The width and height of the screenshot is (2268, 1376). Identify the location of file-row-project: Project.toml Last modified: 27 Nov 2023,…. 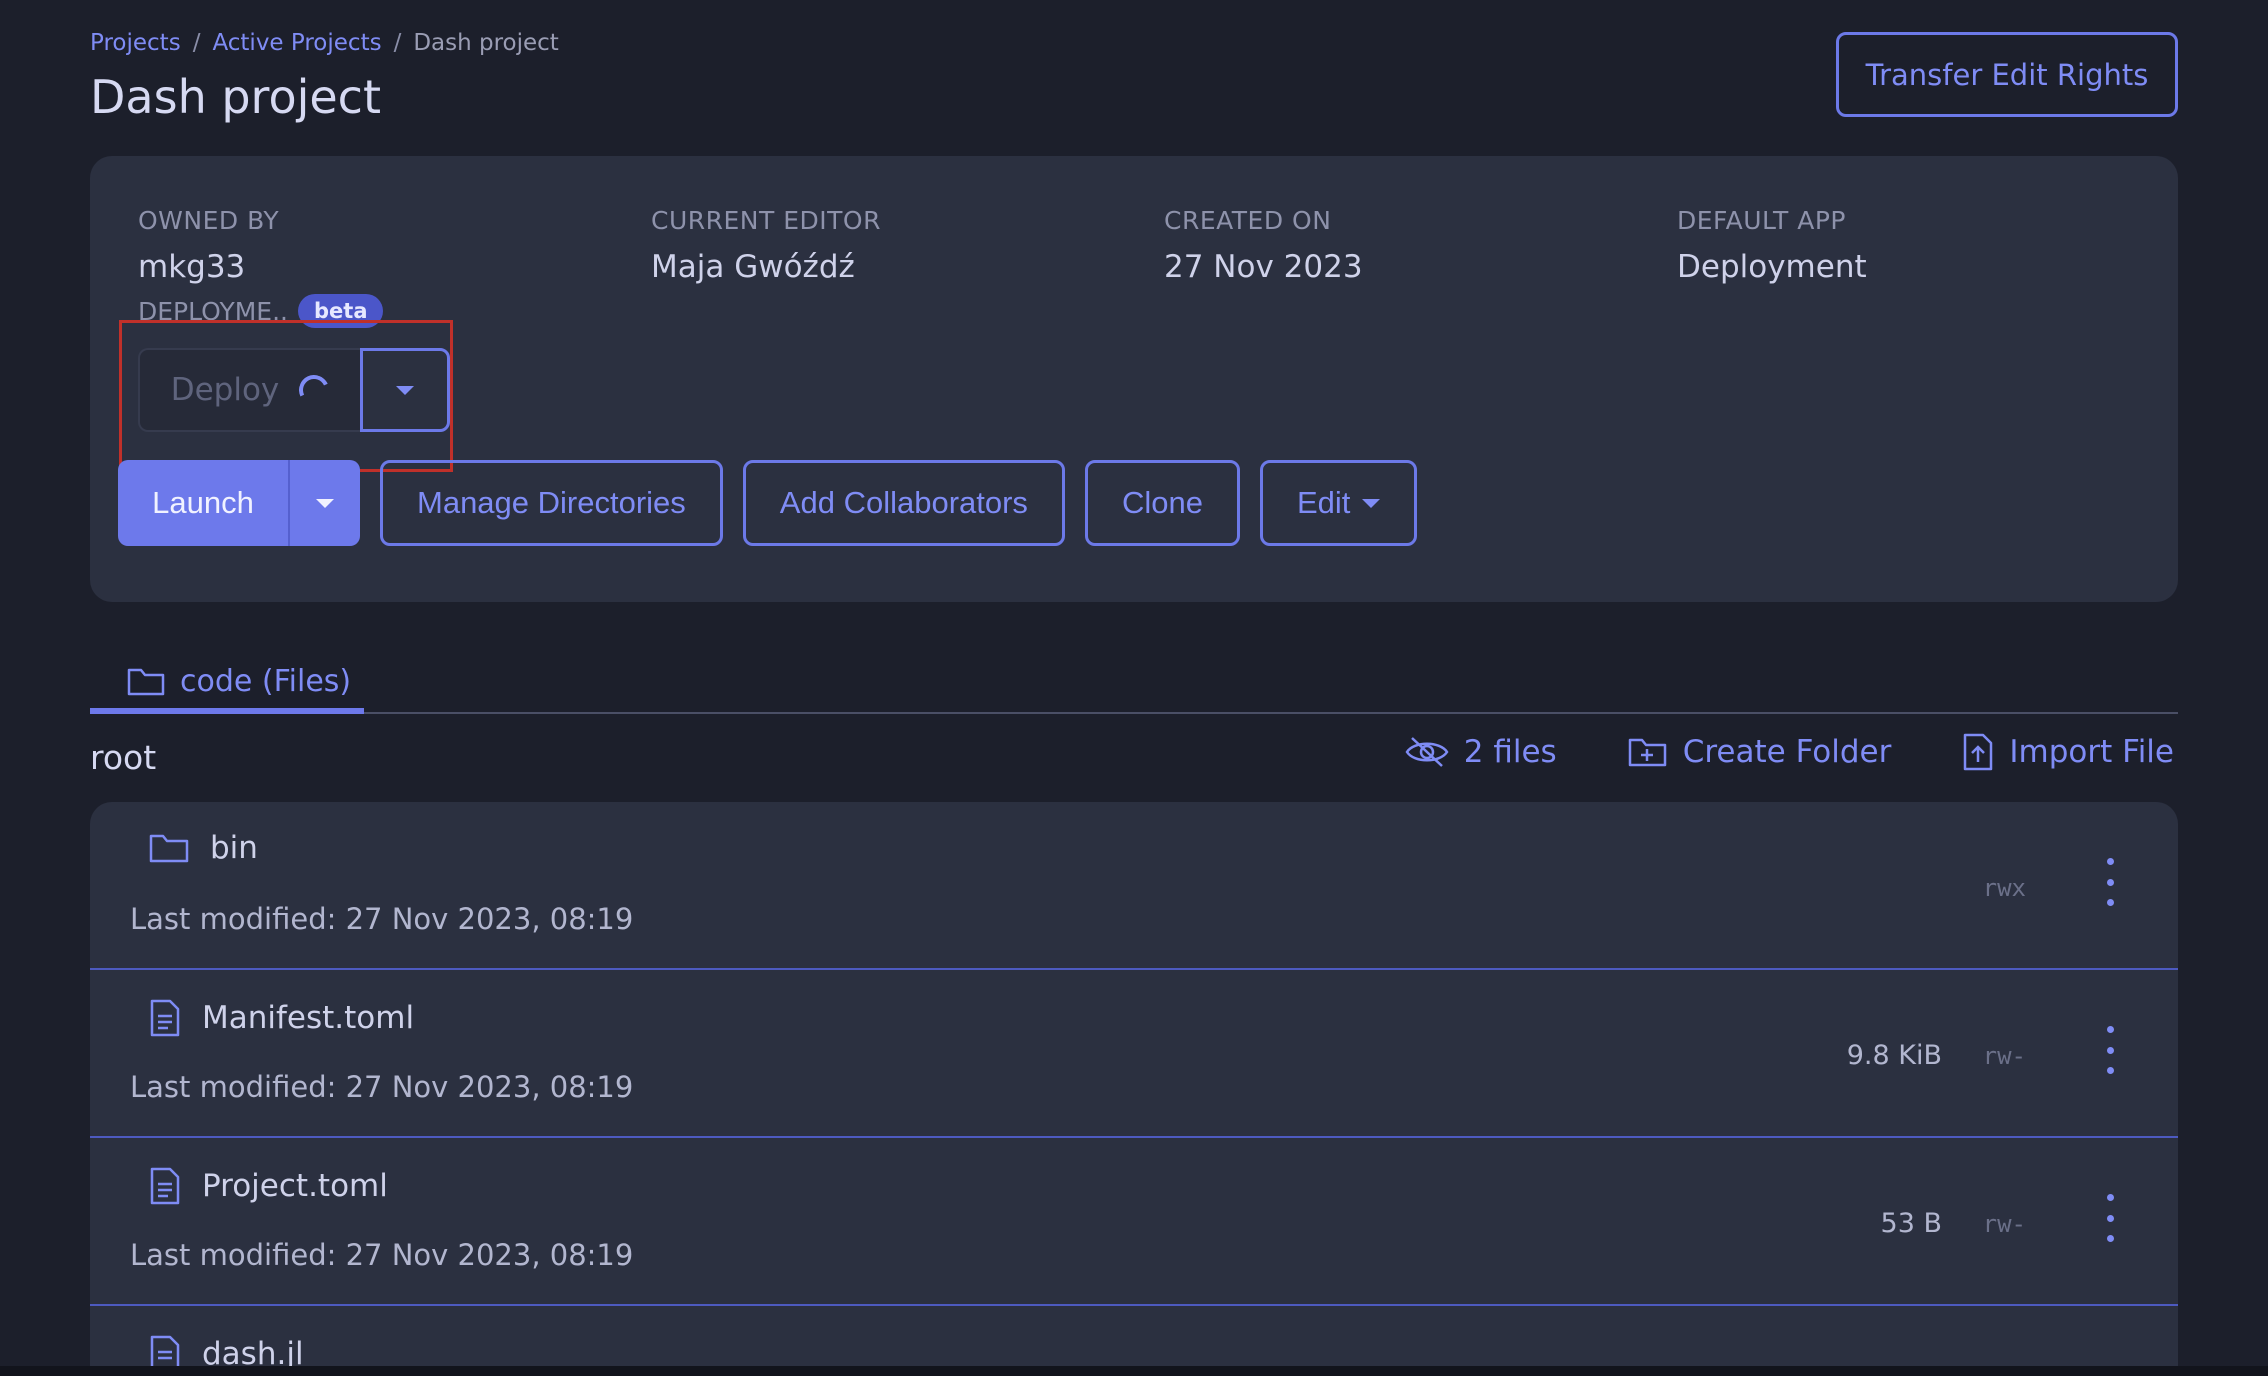
(1134, 1222).